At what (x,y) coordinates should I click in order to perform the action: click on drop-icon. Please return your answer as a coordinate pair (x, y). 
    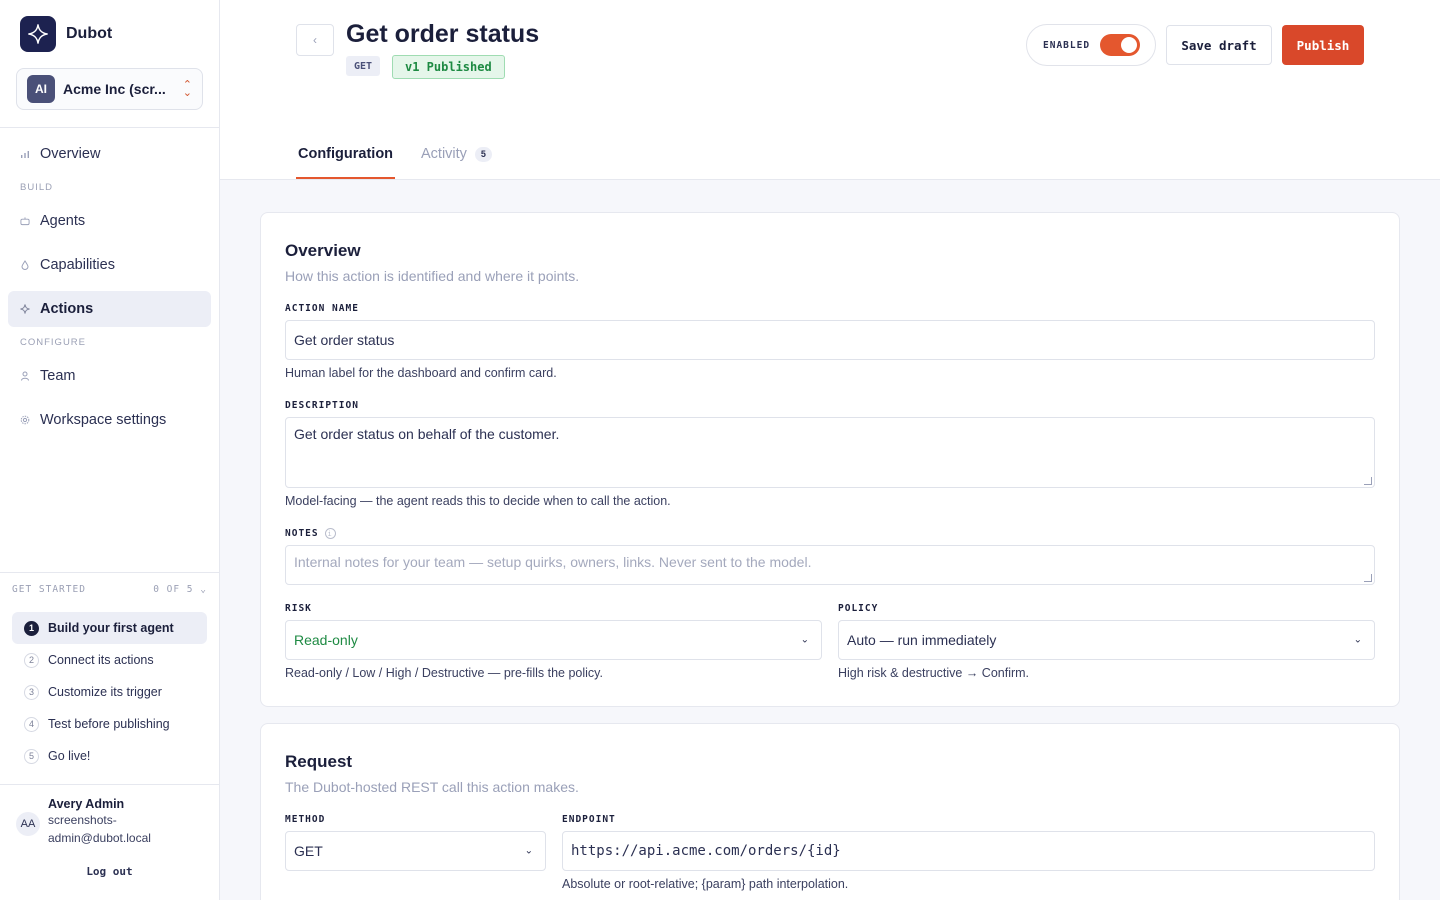
    Looking at the image, I should click on (25, 265).